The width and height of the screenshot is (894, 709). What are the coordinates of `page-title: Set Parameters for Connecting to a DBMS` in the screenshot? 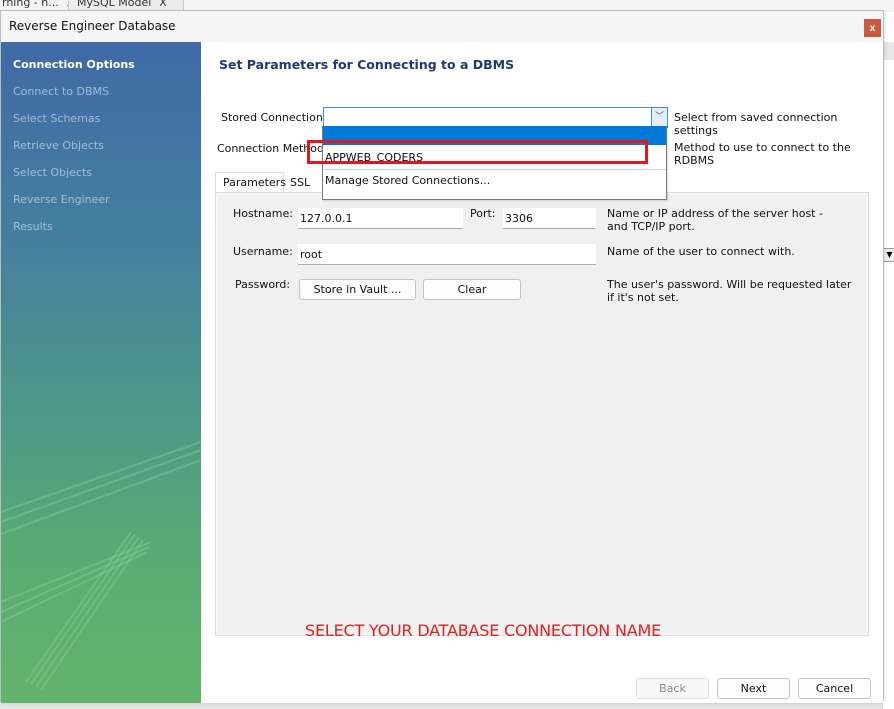 It's located at (367, 64).